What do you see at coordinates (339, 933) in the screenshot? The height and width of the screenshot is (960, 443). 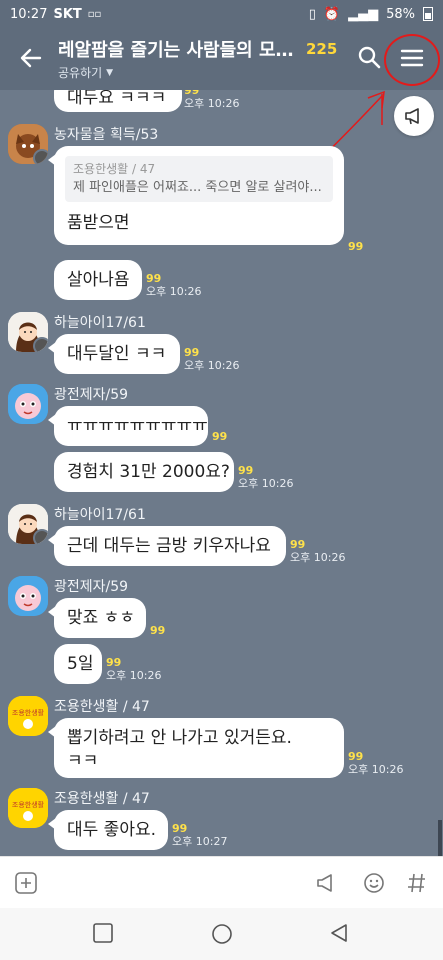 I see `back-triangle-icon` at bounding box center [339, 933].